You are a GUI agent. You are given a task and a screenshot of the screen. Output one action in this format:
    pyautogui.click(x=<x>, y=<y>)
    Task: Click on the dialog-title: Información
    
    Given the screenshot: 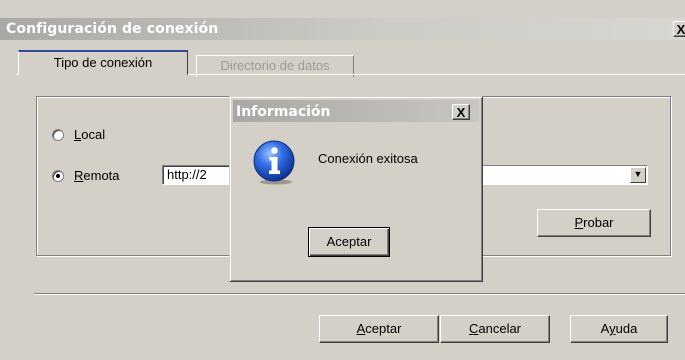 What is the action you would take?
    pyautogui.click(x=283, y=112)
    